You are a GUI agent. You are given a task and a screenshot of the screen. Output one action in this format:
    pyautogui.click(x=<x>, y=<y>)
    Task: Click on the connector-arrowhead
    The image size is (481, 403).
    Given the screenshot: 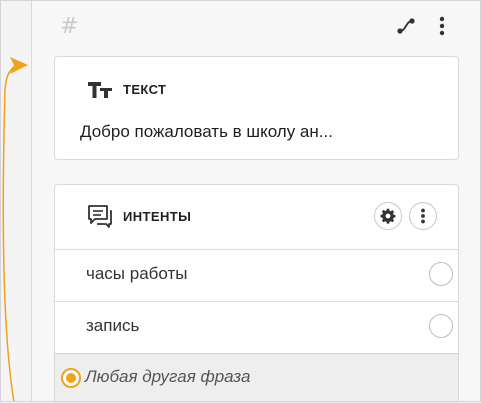 What is the action you would take?
    pyautogui.click(x=19, y=65)
    